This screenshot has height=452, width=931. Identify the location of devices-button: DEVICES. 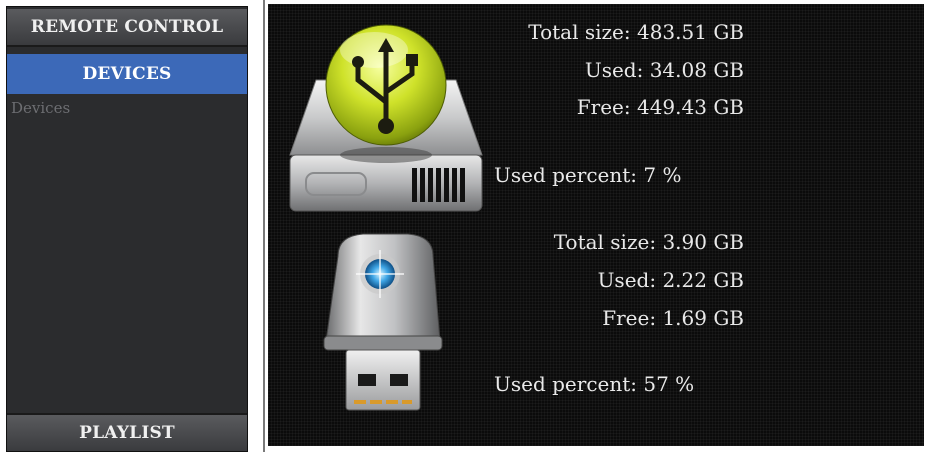
(127, 74).